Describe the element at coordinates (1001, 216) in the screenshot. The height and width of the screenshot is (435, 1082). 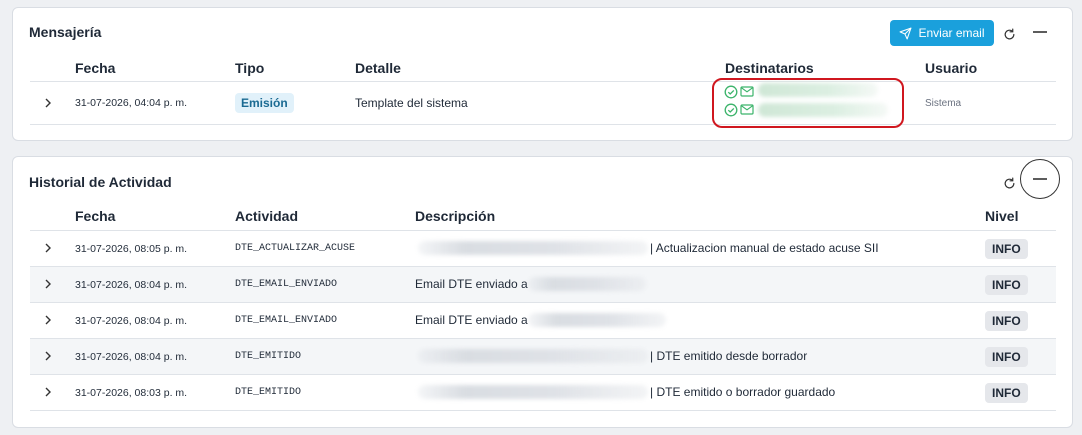
I see `col-nivel: Nivel` at that location.